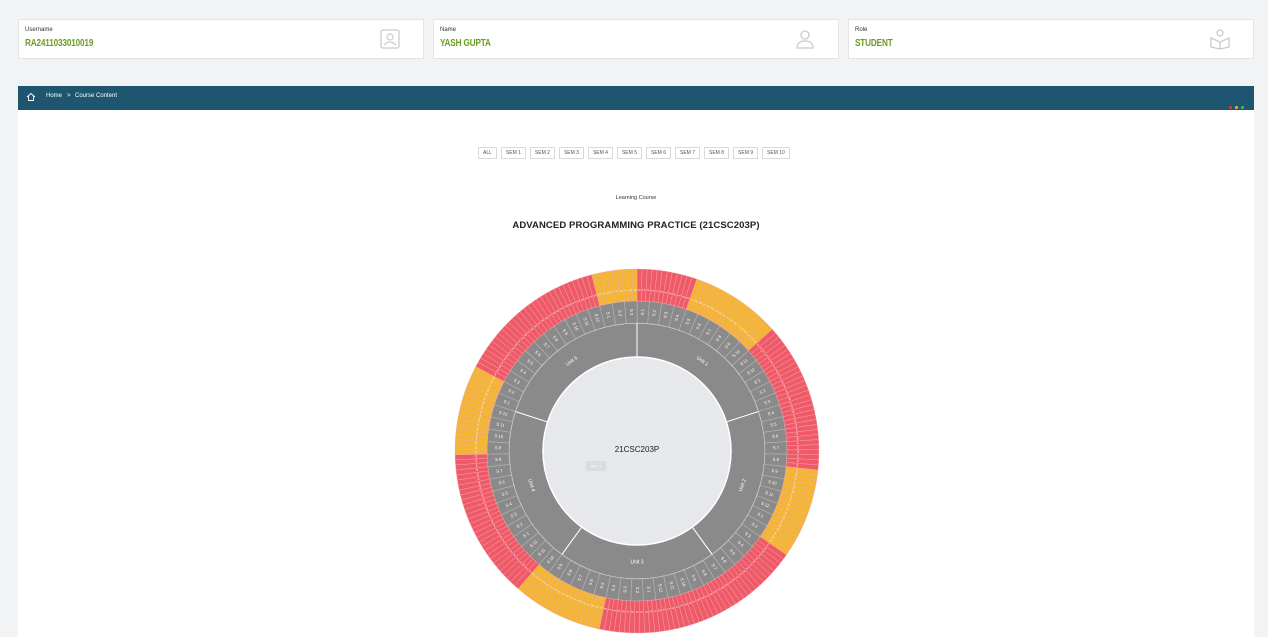 This screenshot has width=1268, height=637. Describe the element at coordinates (636, 562) in the screenshot. I see `unit-label: Unit 3` at that location.